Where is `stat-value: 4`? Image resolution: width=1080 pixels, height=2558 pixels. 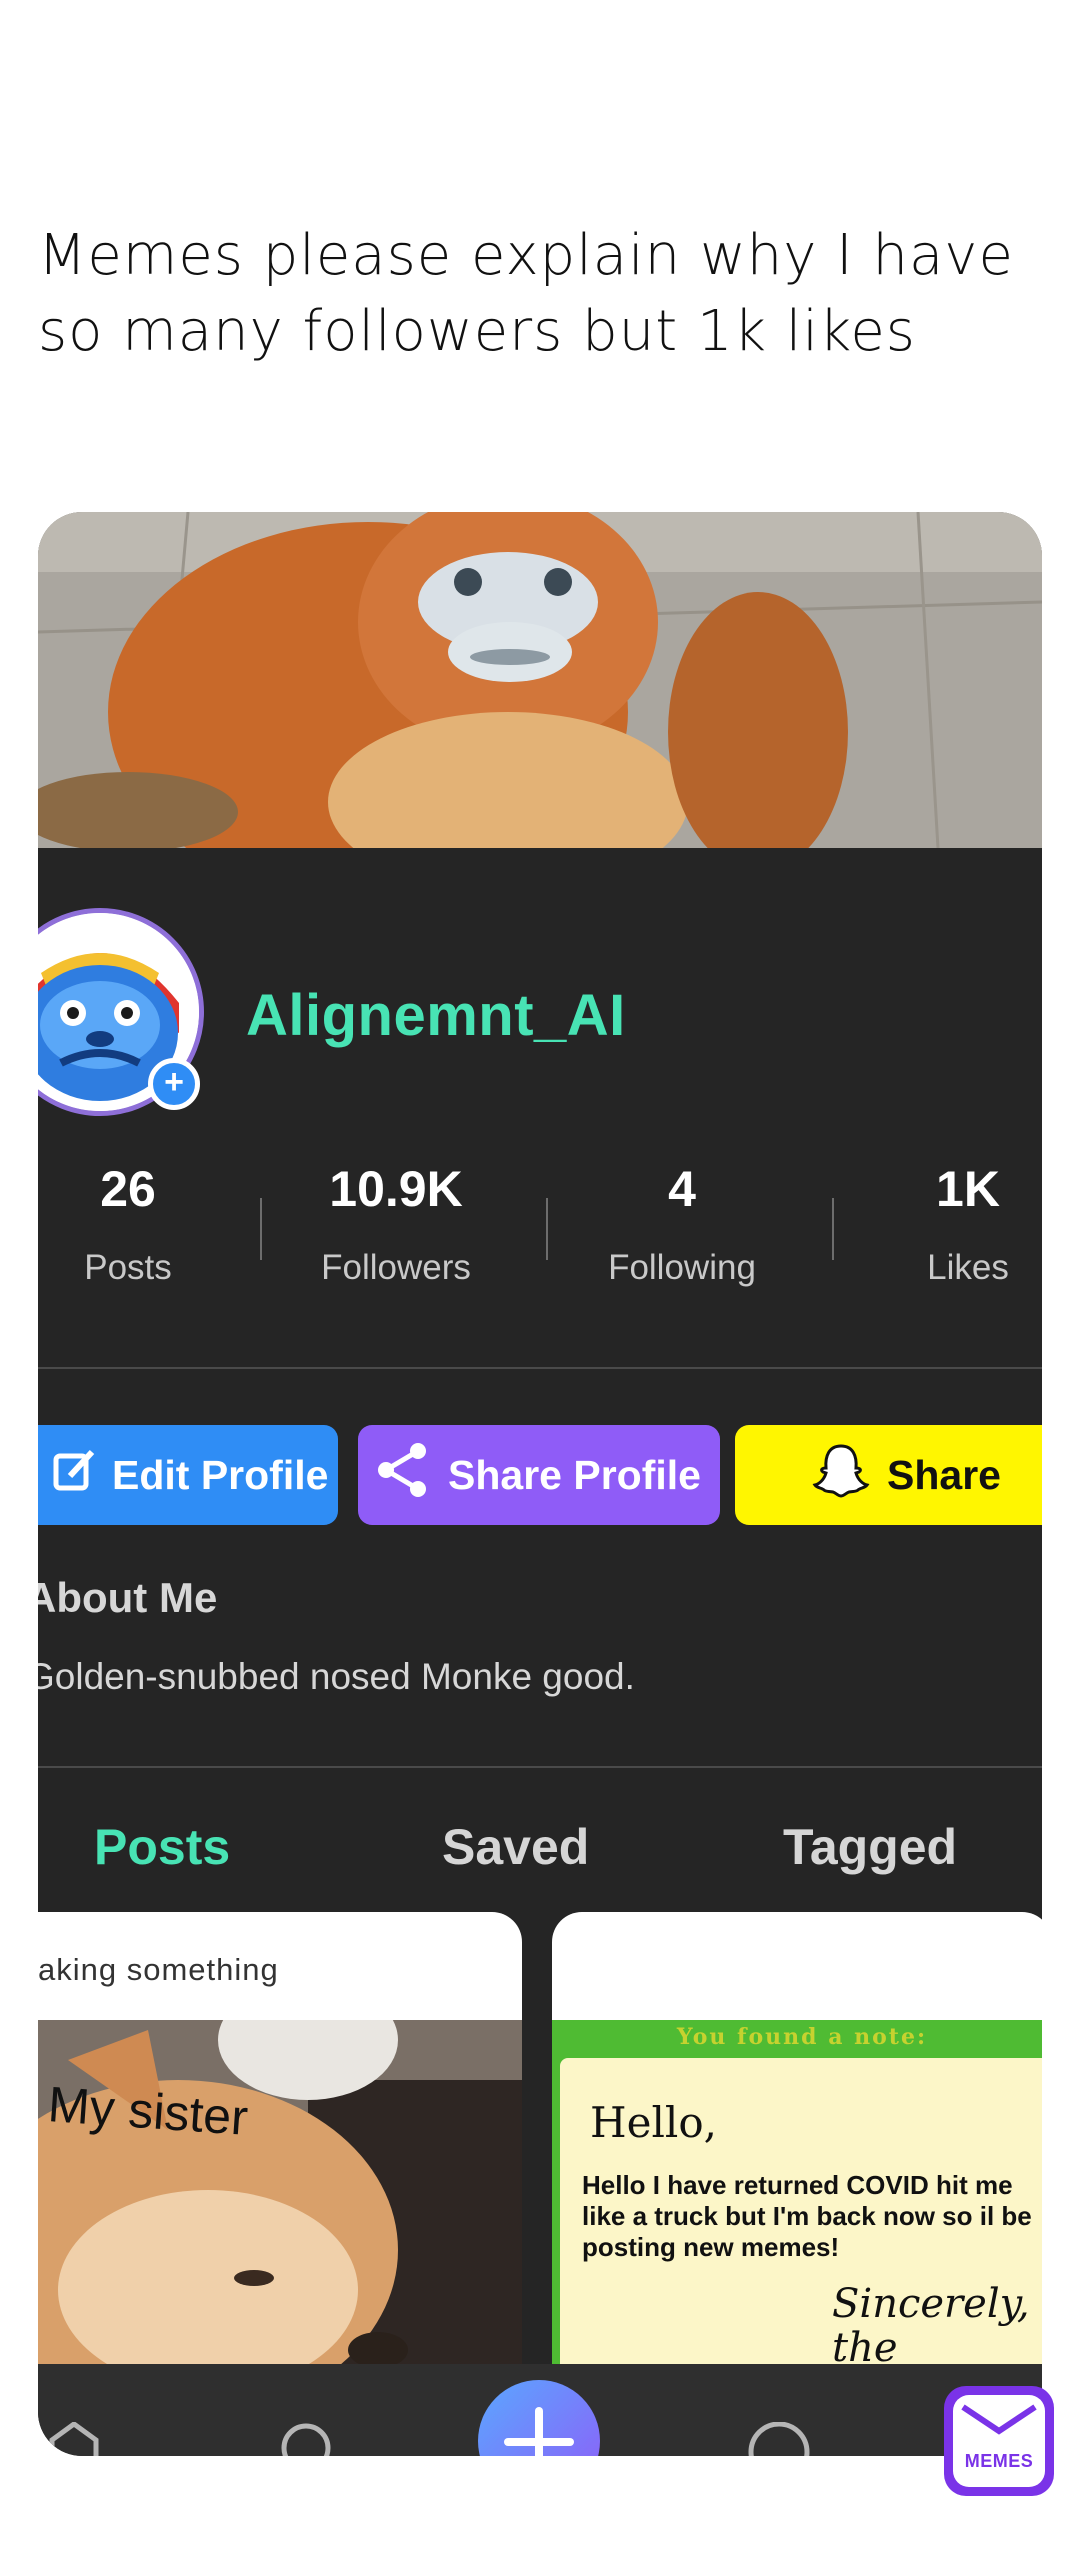
stat-value: 4 is located at coordinates (682, 1189).